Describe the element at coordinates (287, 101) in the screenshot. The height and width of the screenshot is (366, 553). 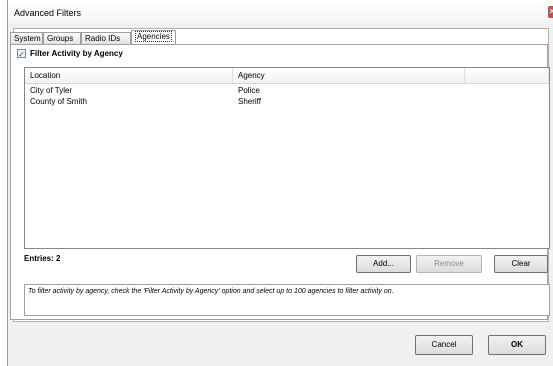
I see `list-item: County of Smith Sheriff` at that location.